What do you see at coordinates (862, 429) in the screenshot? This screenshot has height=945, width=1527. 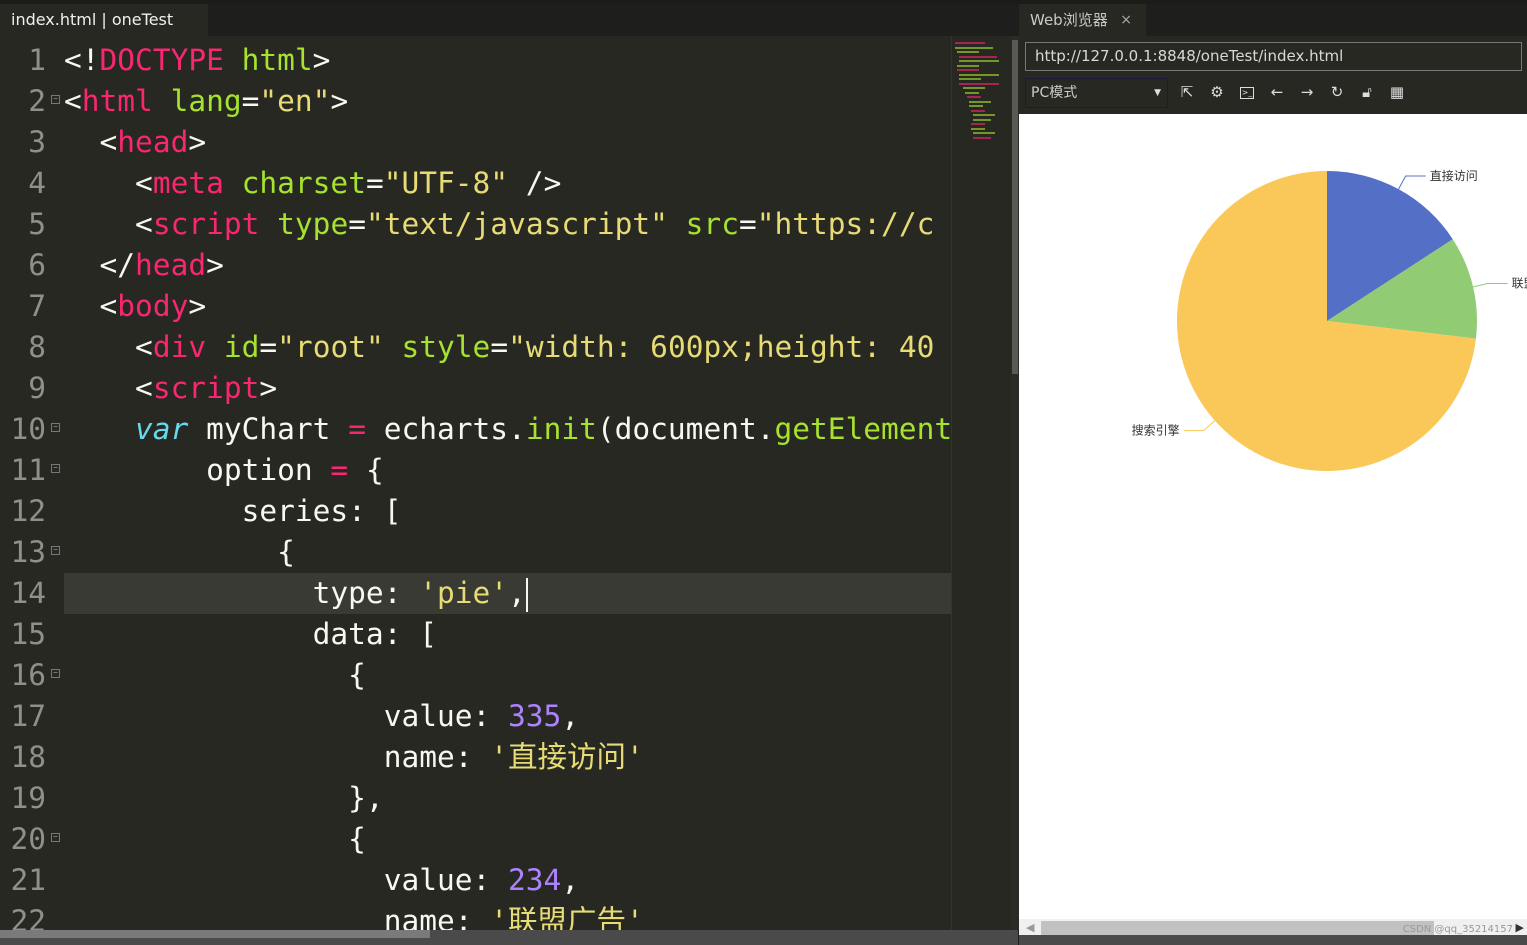 I see `code-token: getElement` at bounding box center [862, 429].